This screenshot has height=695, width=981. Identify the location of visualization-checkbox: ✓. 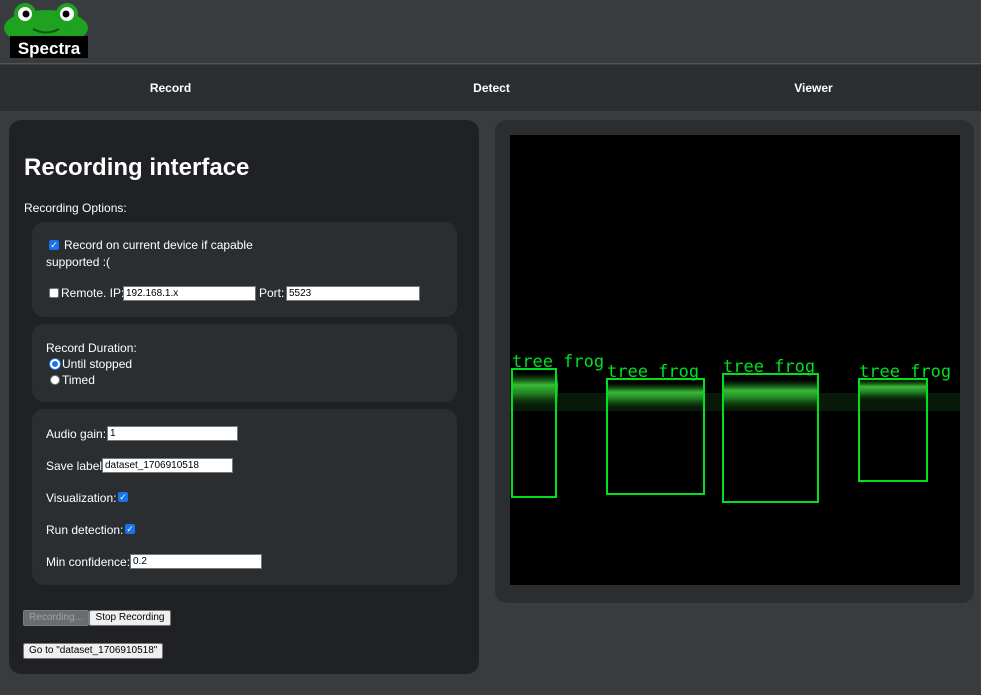
(123, 497).